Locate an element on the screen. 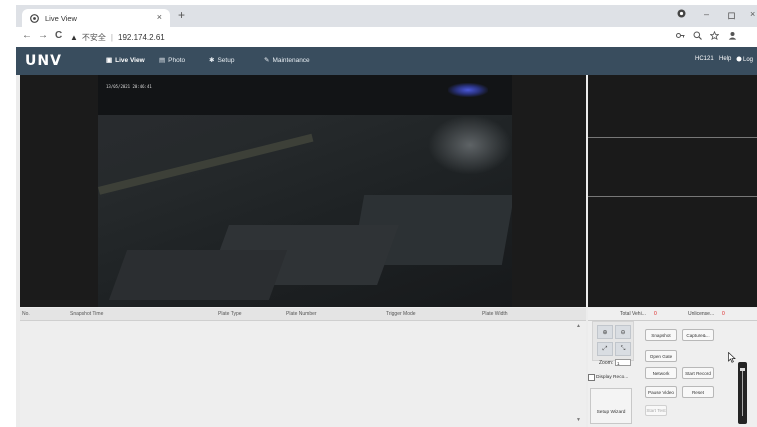 The height and width of the screenshot is (427, 757). wrench-icon: ✎ is located at coordinates (267, 60).